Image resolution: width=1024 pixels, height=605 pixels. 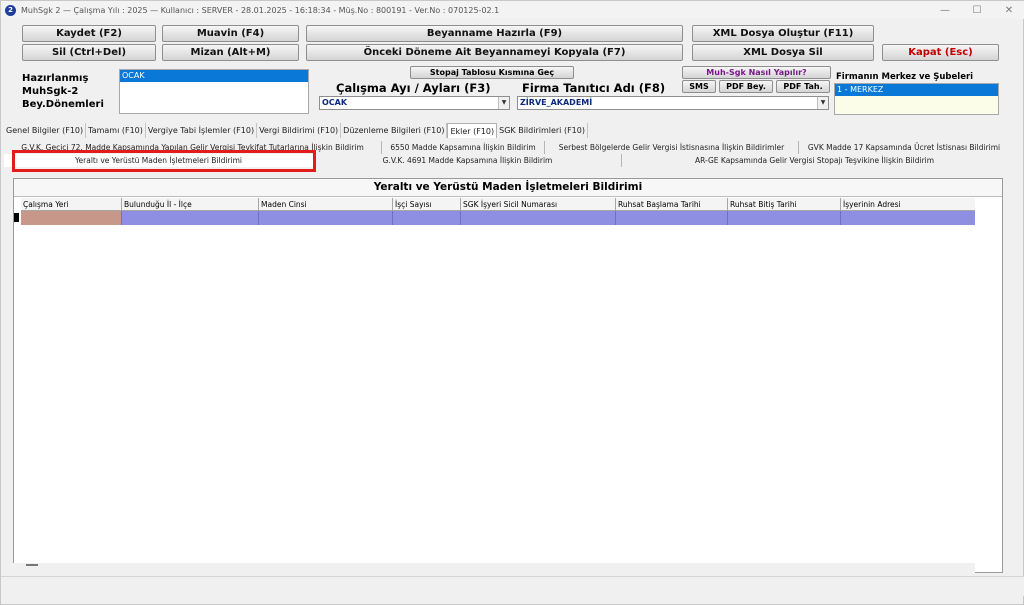 I want to click on tab-genel-bilgiler: Genel Bilgiler (F10), so click(x=45, y=130).